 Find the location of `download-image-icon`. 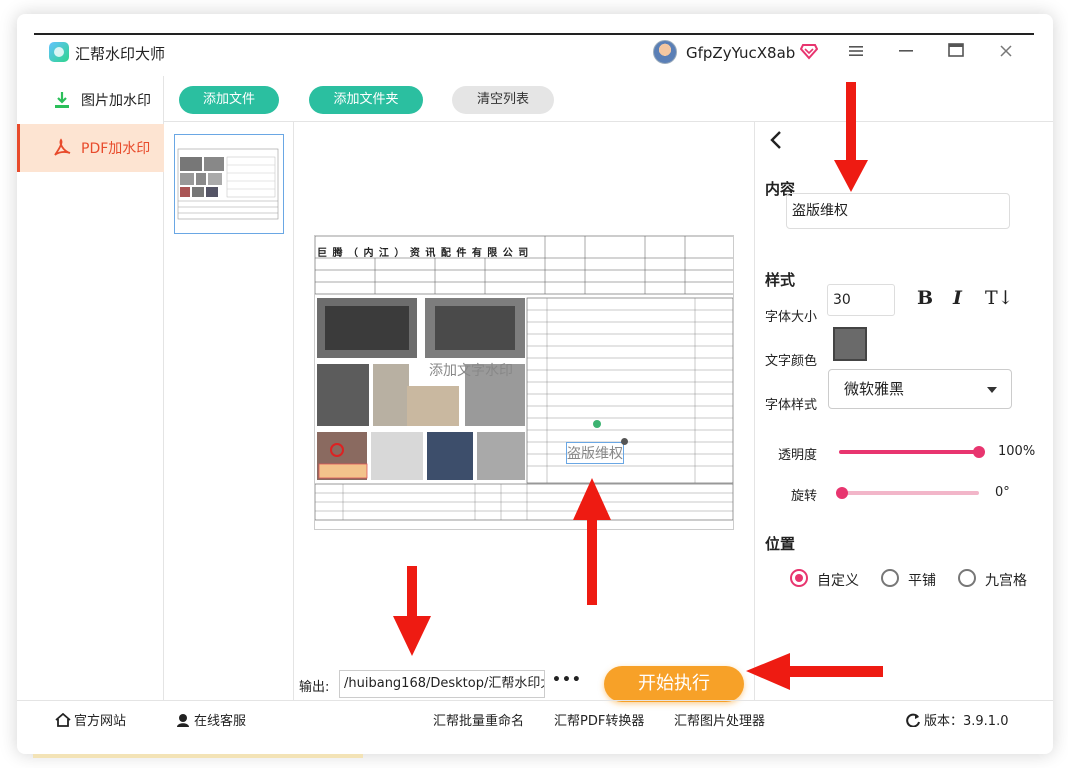

download-image-icon is located at coordinates (62, 100).